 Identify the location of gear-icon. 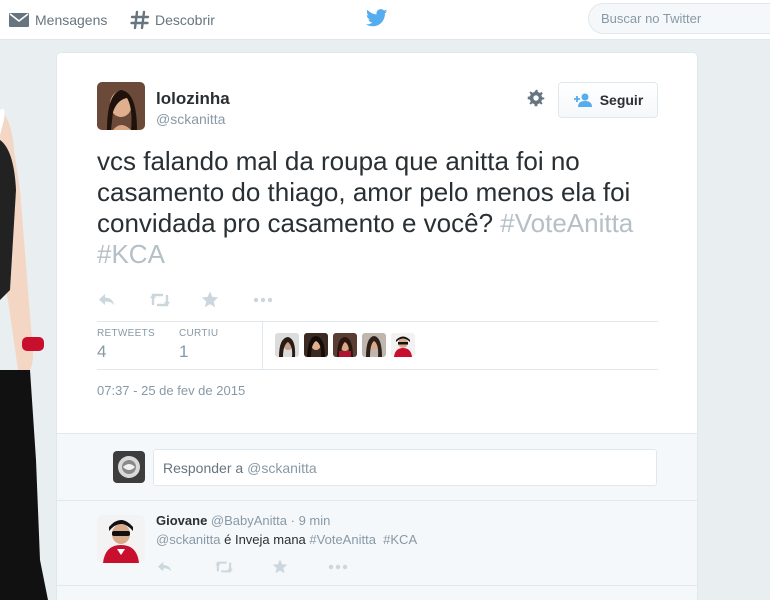
(536, 98).